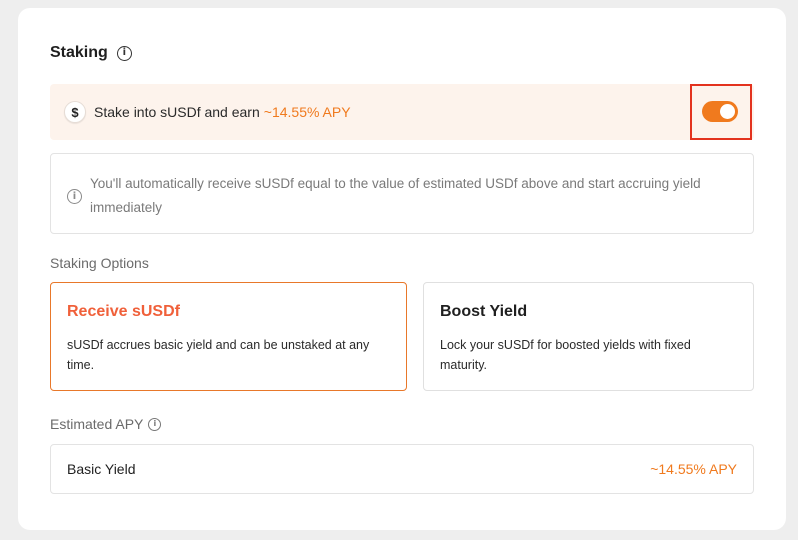 The image size is (798, 540). What do you see at coordinates (75, 112) in the screenshot?
I see `dollar-icon: $` at bounding box center [75, 112].